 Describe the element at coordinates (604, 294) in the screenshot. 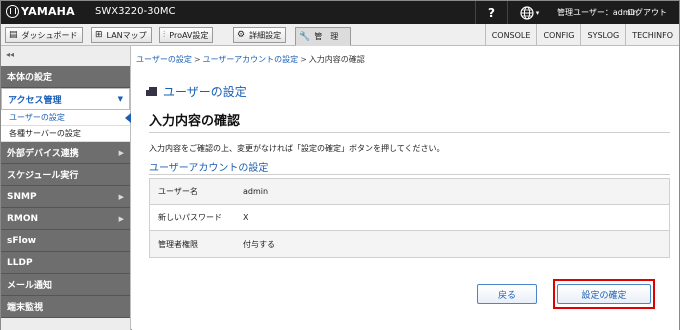

I see `confirm-settings-button: 設定の確定` at that location.